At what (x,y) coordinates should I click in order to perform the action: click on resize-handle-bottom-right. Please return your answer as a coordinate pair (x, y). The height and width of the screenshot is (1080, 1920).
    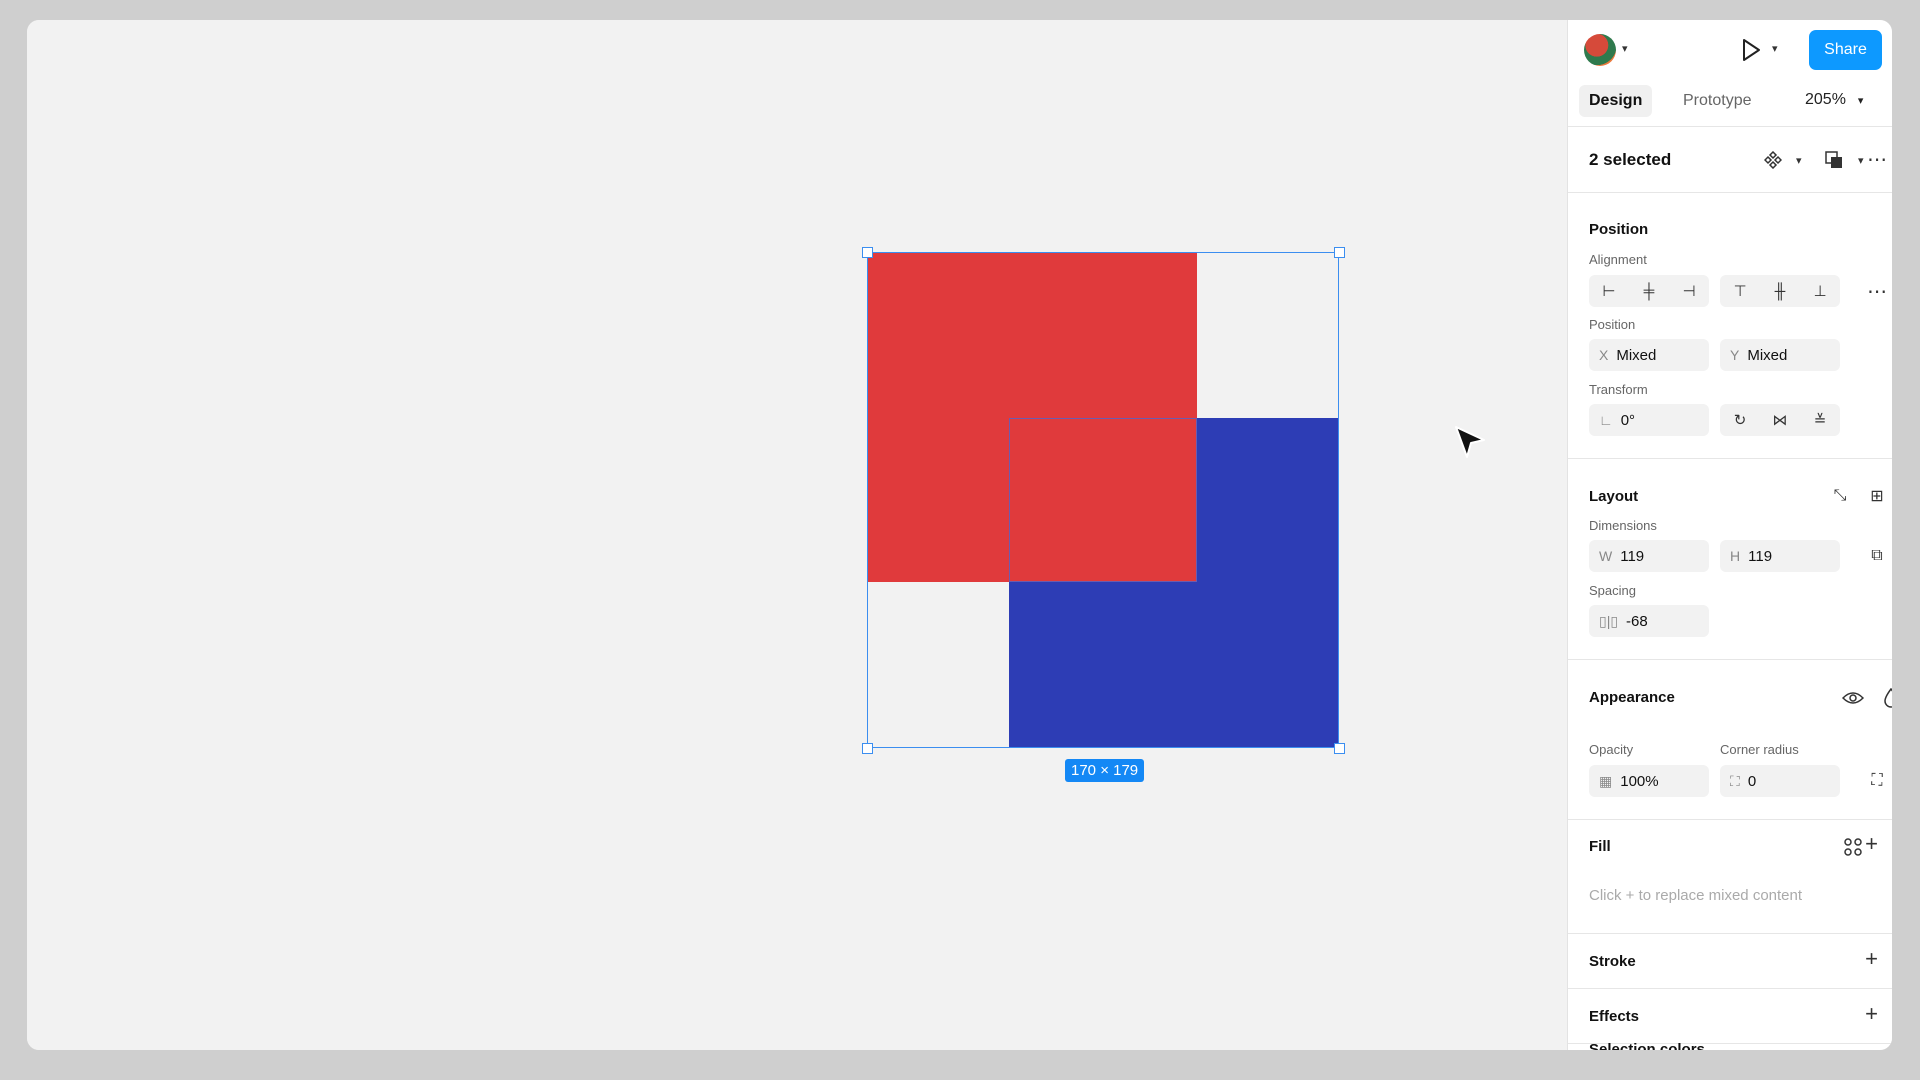
    Looking at the image, I should click on (1339, 748).